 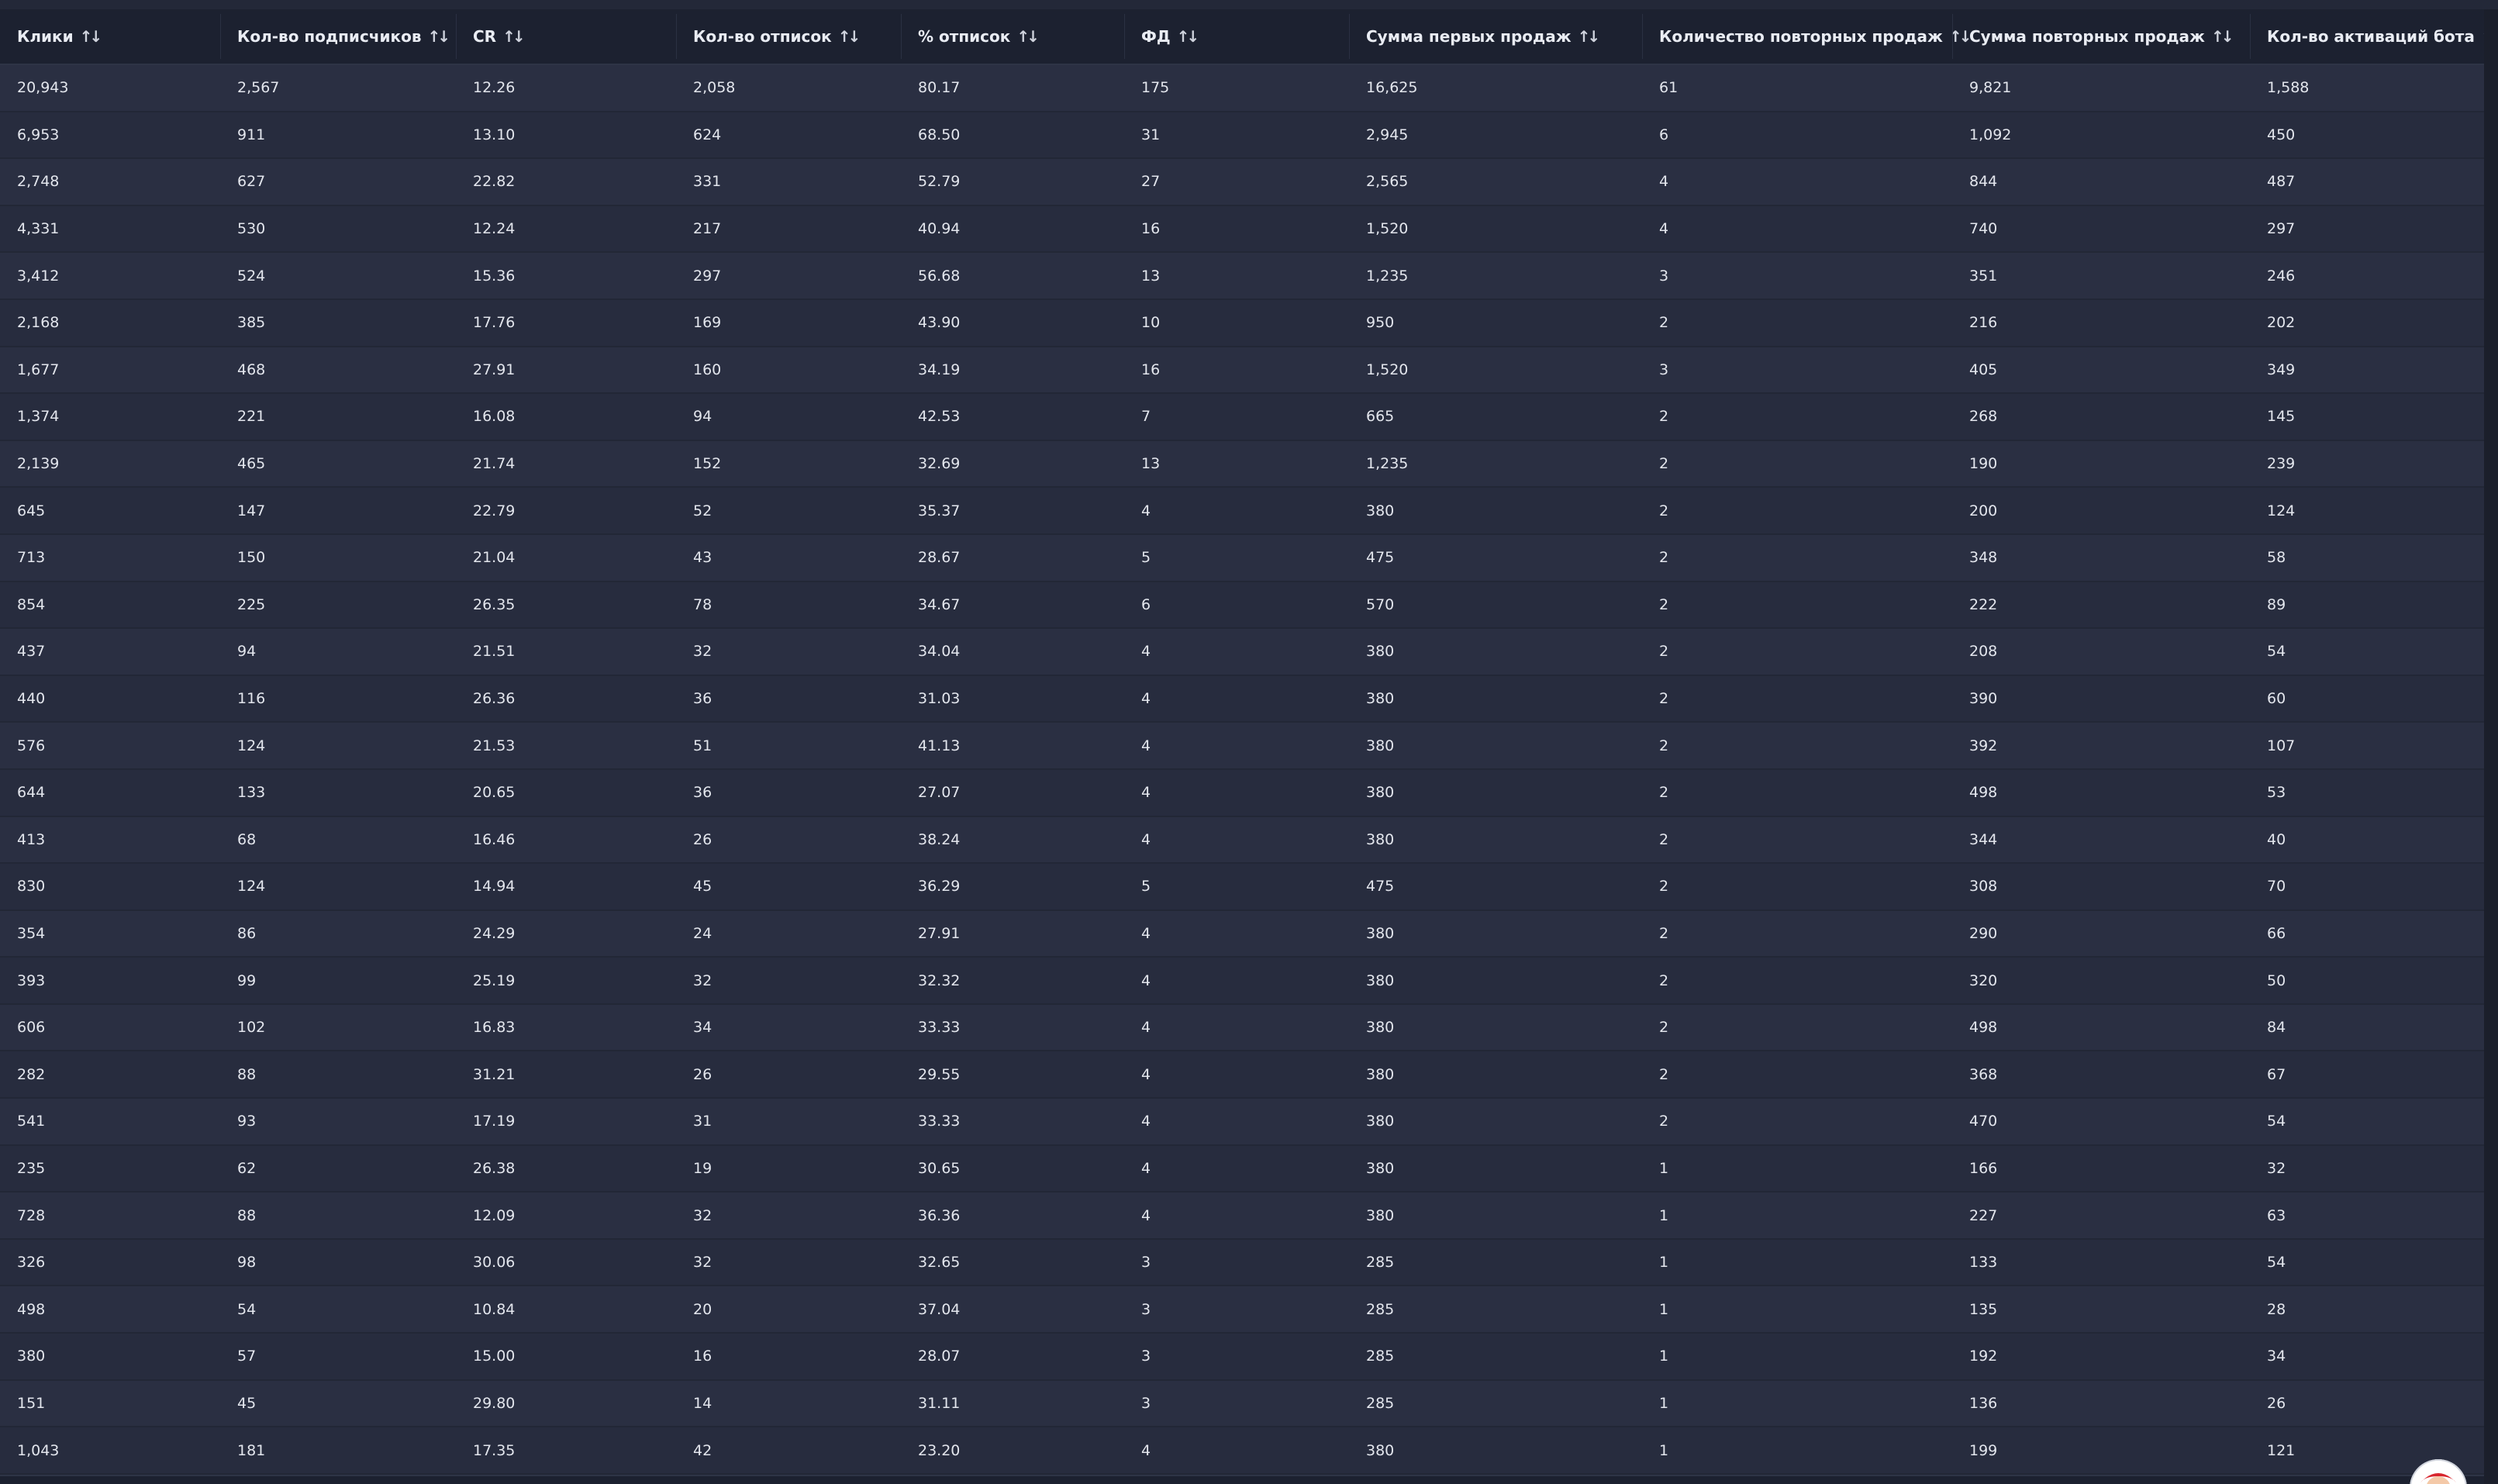 What do you see at coordinates (494, 370) in the screenshot?
I see `cell-cr: 27.91` at bounding box center [494, 370].